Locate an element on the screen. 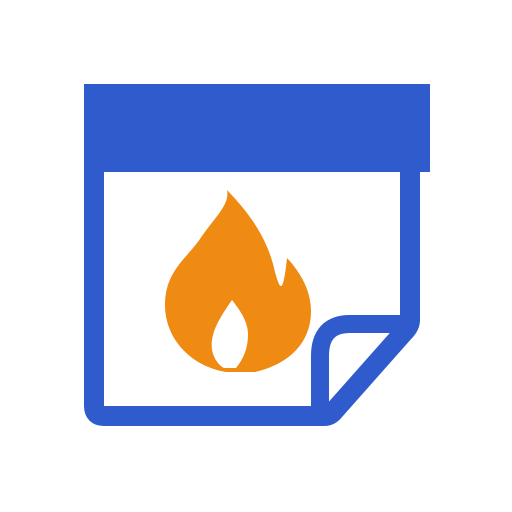  header-band is located at coordinates (257, 128).